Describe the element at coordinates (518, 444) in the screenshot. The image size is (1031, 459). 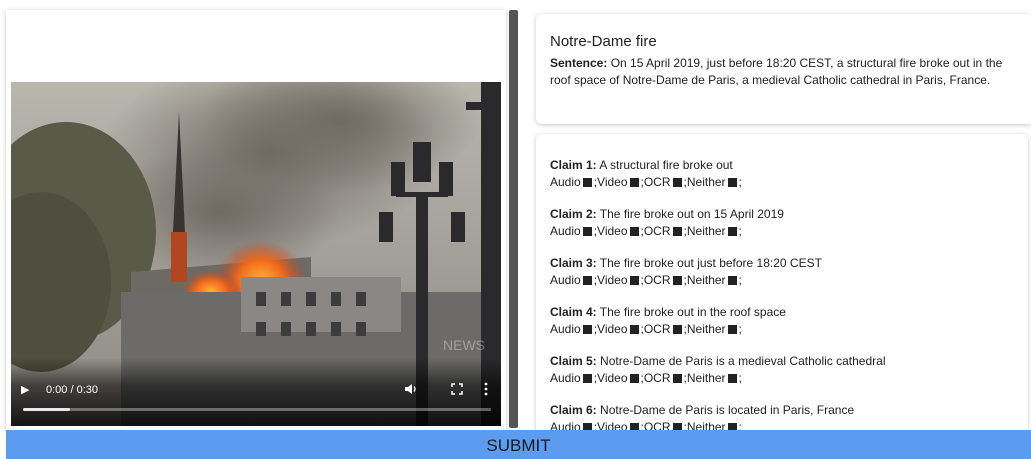
I see `submit-button: SUBMIT` at that location.